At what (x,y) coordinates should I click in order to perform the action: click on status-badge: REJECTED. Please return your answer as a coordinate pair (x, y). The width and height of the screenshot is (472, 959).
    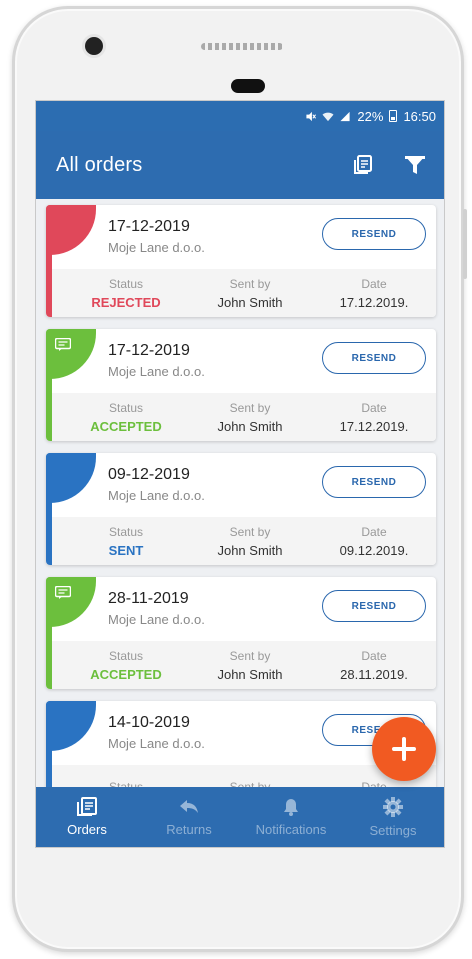
    Looking at the image, I should click on (126, 302).